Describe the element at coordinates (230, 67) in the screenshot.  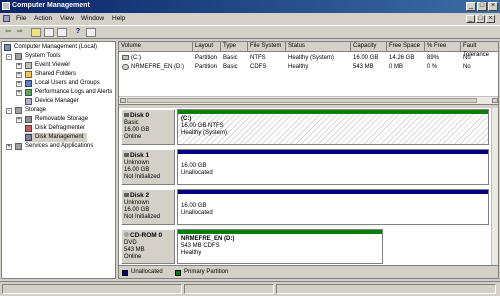
I see `cell-type: Basic` at that location.